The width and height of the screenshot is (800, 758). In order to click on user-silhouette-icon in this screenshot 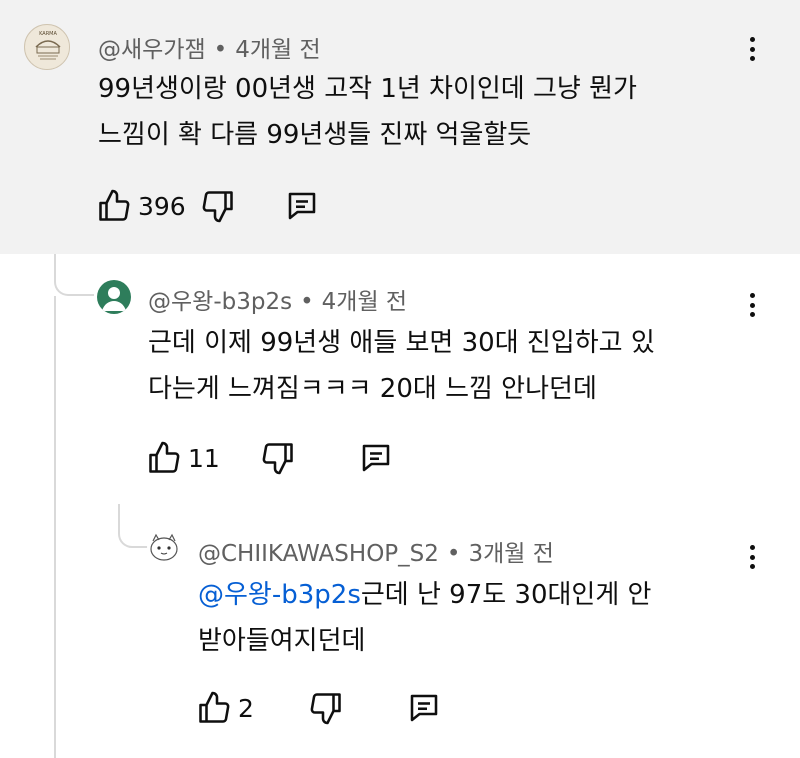, I will do `click(114, 299)`.